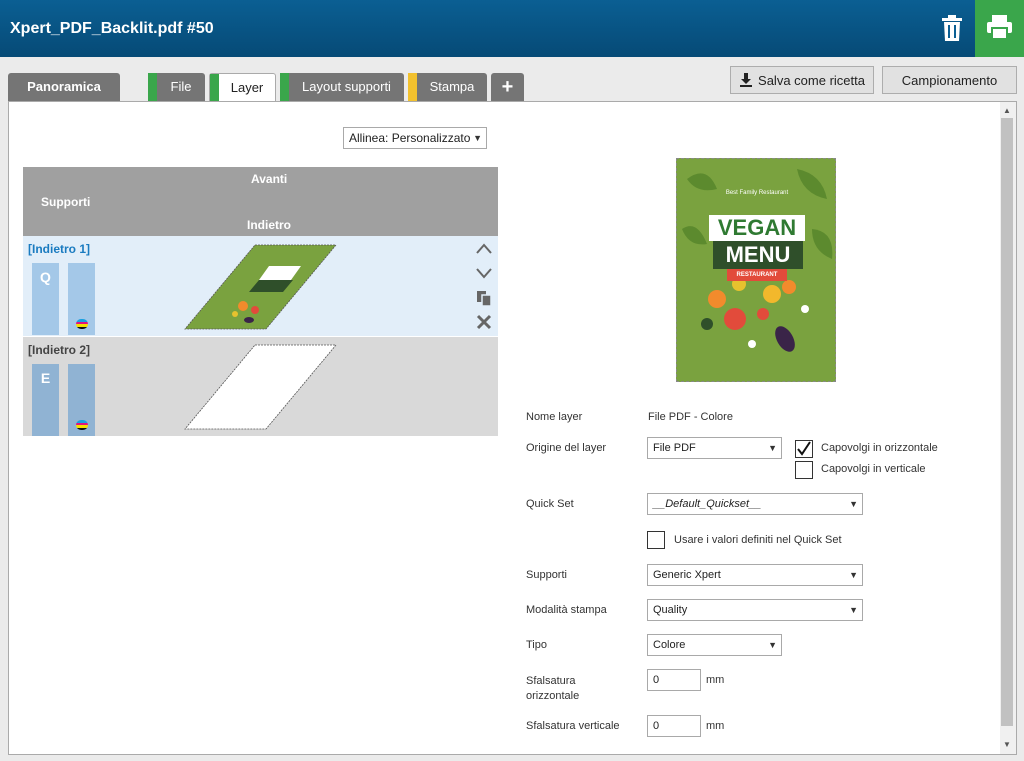 The image size is (1024, 761). Describe the element at coordinates (553, 688) in the screenshot. I see `offset-horizontal-label: Sfalsatura orizzontale` at that location.